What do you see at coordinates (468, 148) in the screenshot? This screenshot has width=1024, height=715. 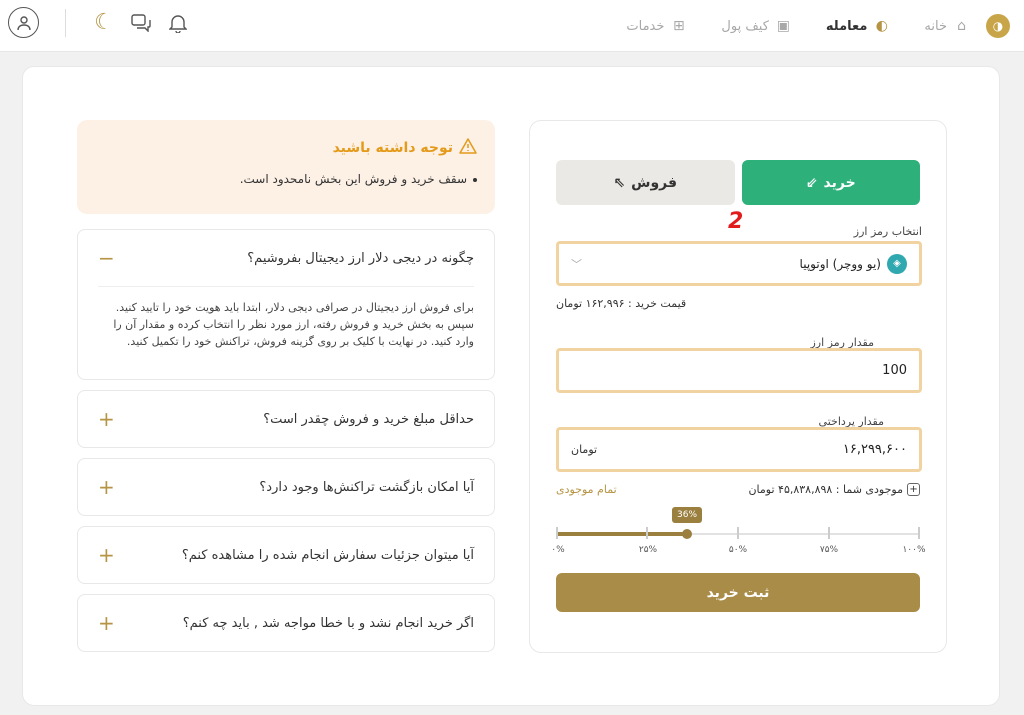 I see `warning-icon` at bounding box center [468, 148].